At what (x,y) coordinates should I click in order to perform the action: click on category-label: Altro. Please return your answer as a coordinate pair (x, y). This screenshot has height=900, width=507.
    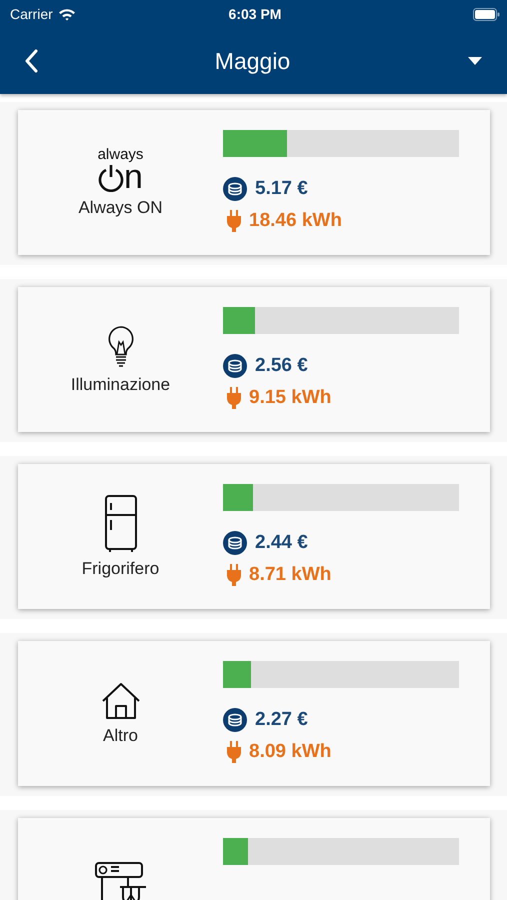
    Looking at the image, I should click on (120, 736).